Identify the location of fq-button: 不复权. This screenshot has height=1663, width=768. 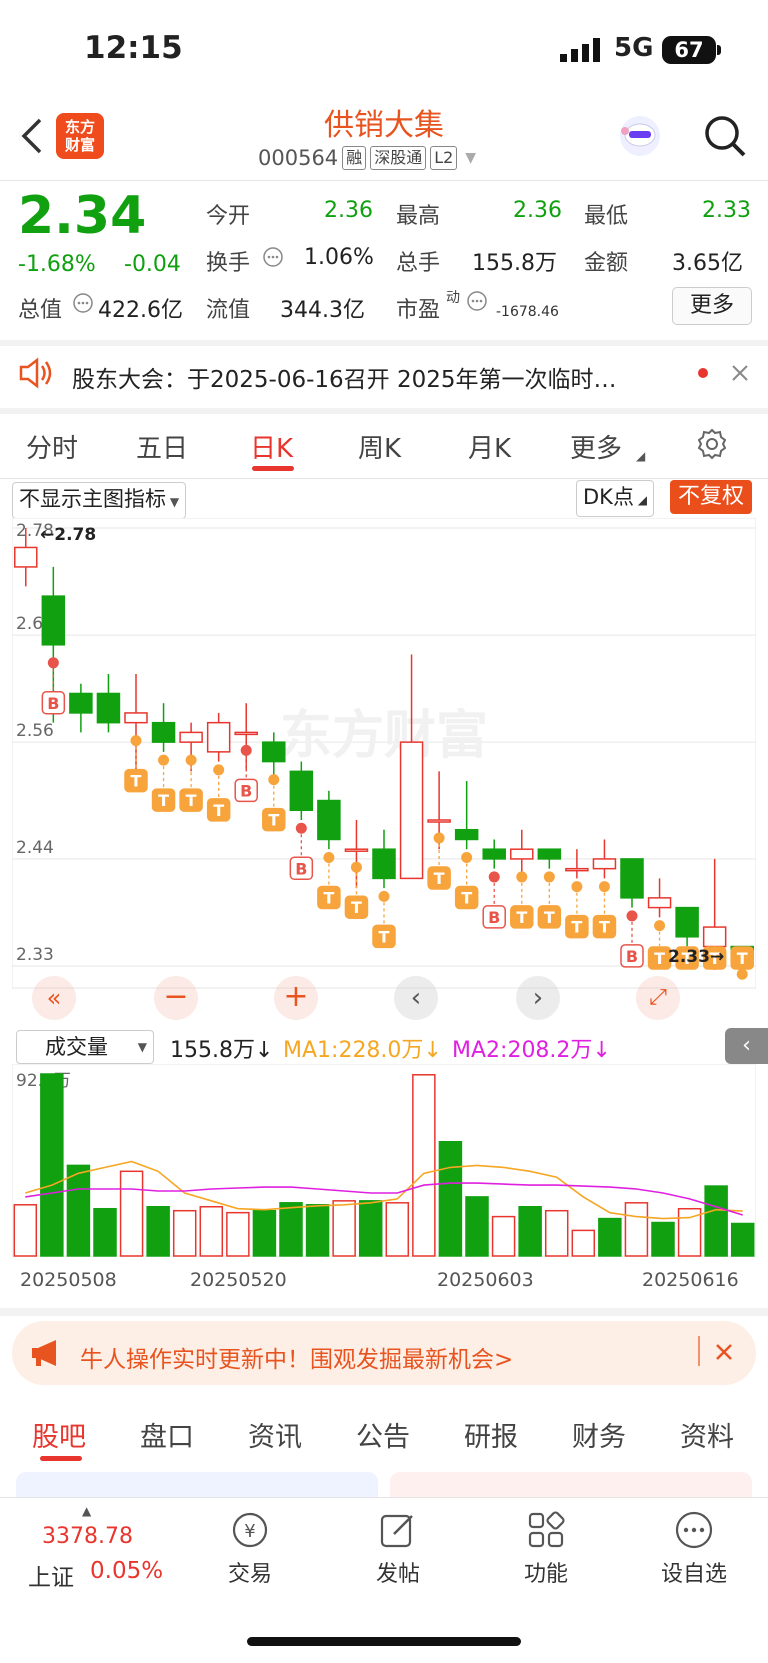
(711, 497).